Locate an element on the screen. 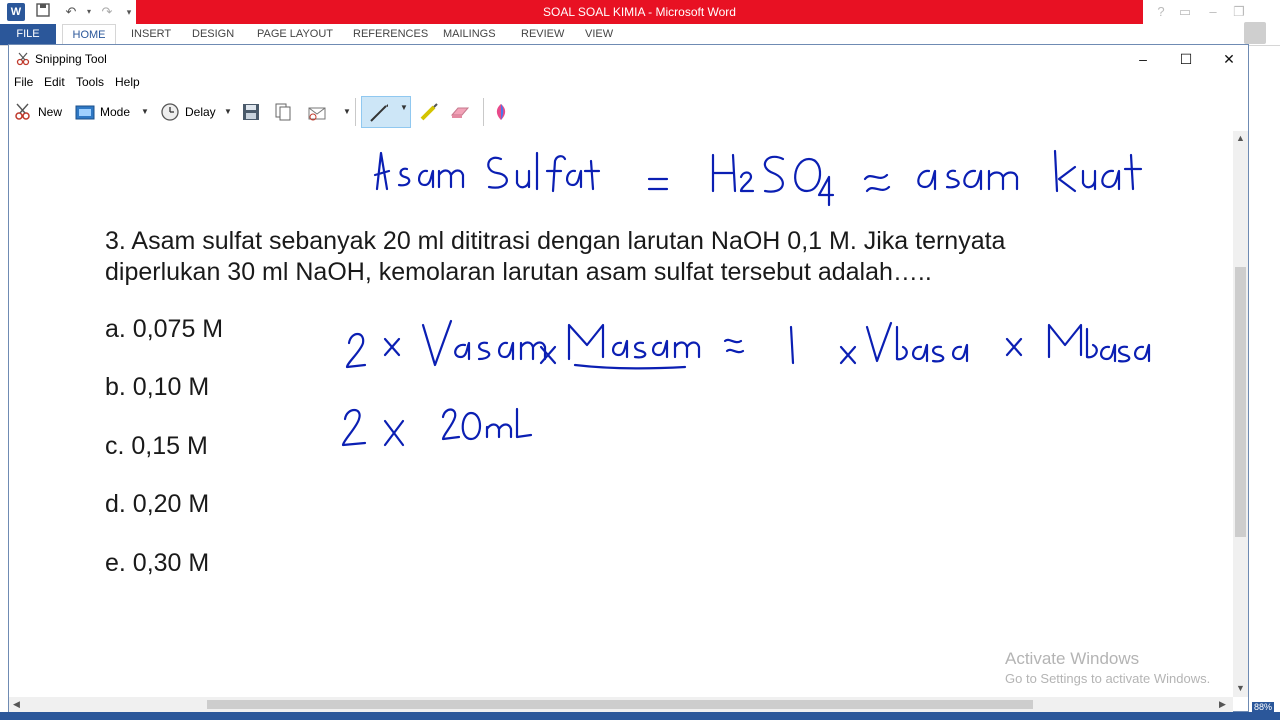  undo-icon: ↶ is located at coordinates (71, 12).